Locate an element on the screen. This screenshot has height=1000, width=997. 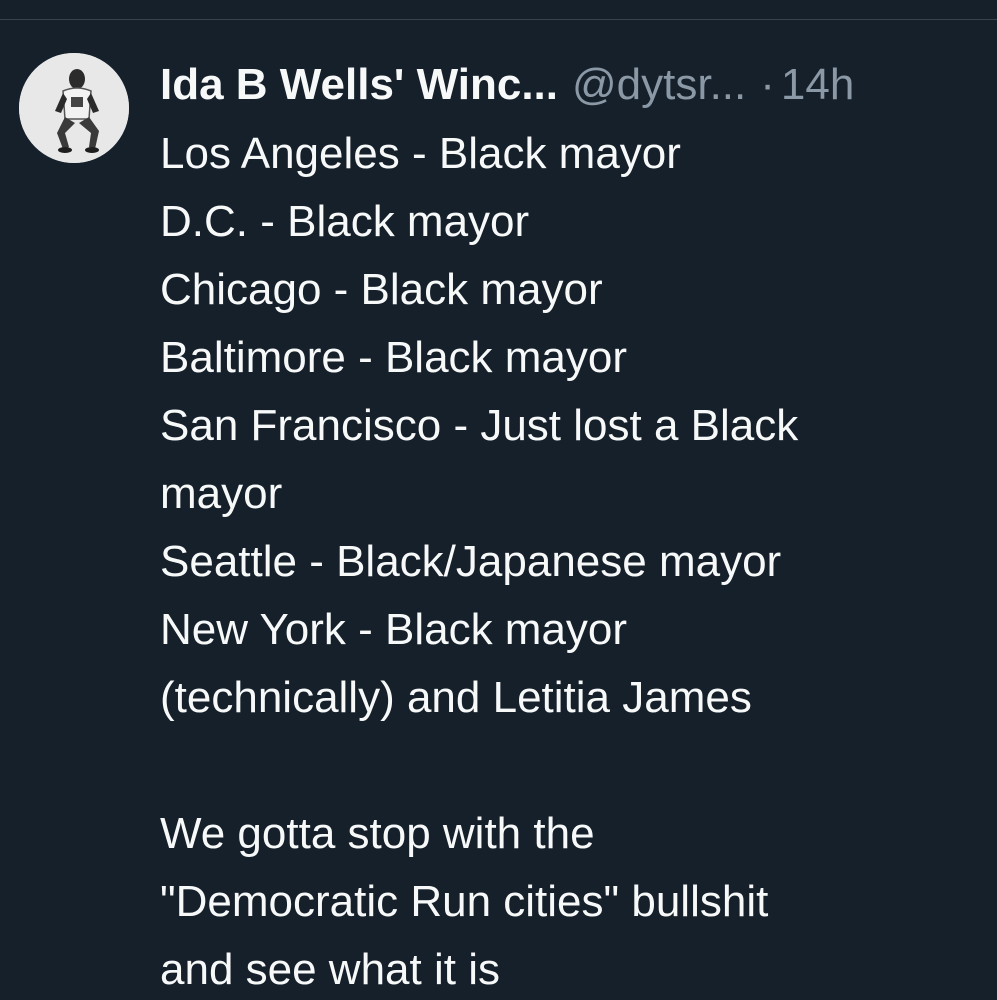
tweet-timestamp: 14h is located at coordinates (817, 84).